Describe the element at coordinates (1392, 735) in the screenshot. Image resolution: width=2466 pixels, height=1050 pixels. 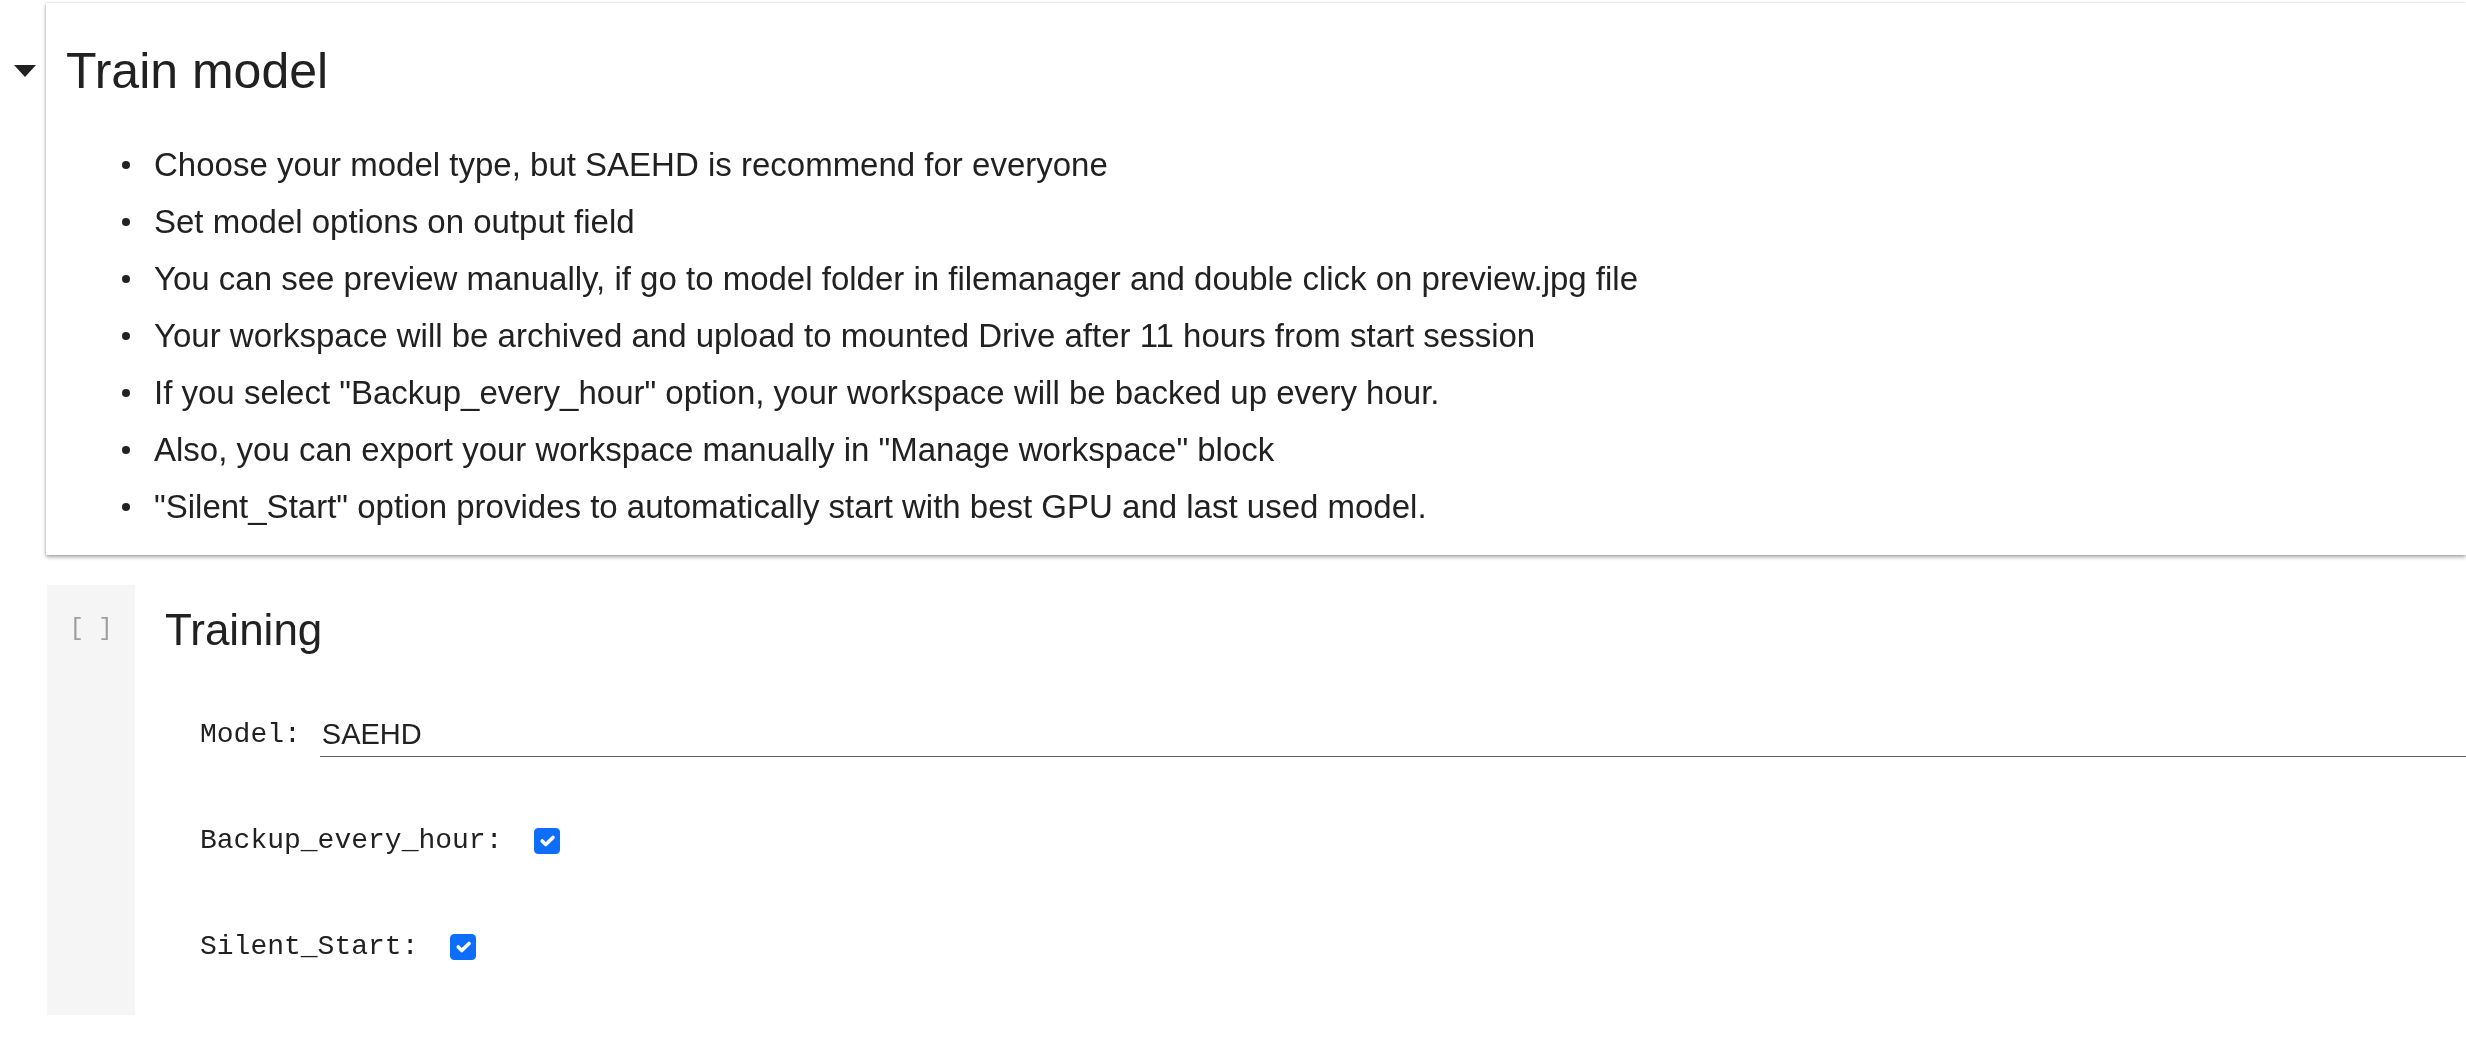
I see `text-field: SAEHD` at that location.